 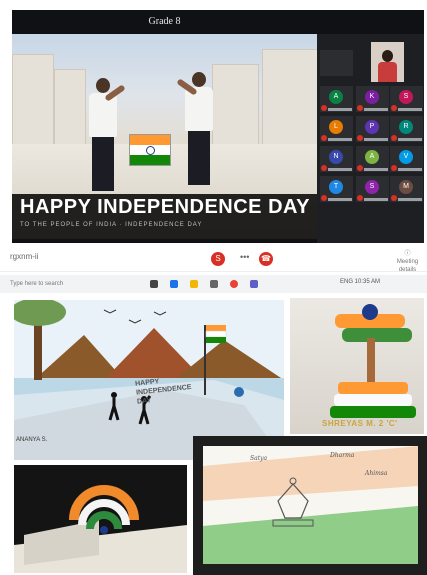 What do you see at coordinates (24, 256) in the screenshot?
I see `meeting-code: rgxnm-ii` at bounding box center [24, 256].